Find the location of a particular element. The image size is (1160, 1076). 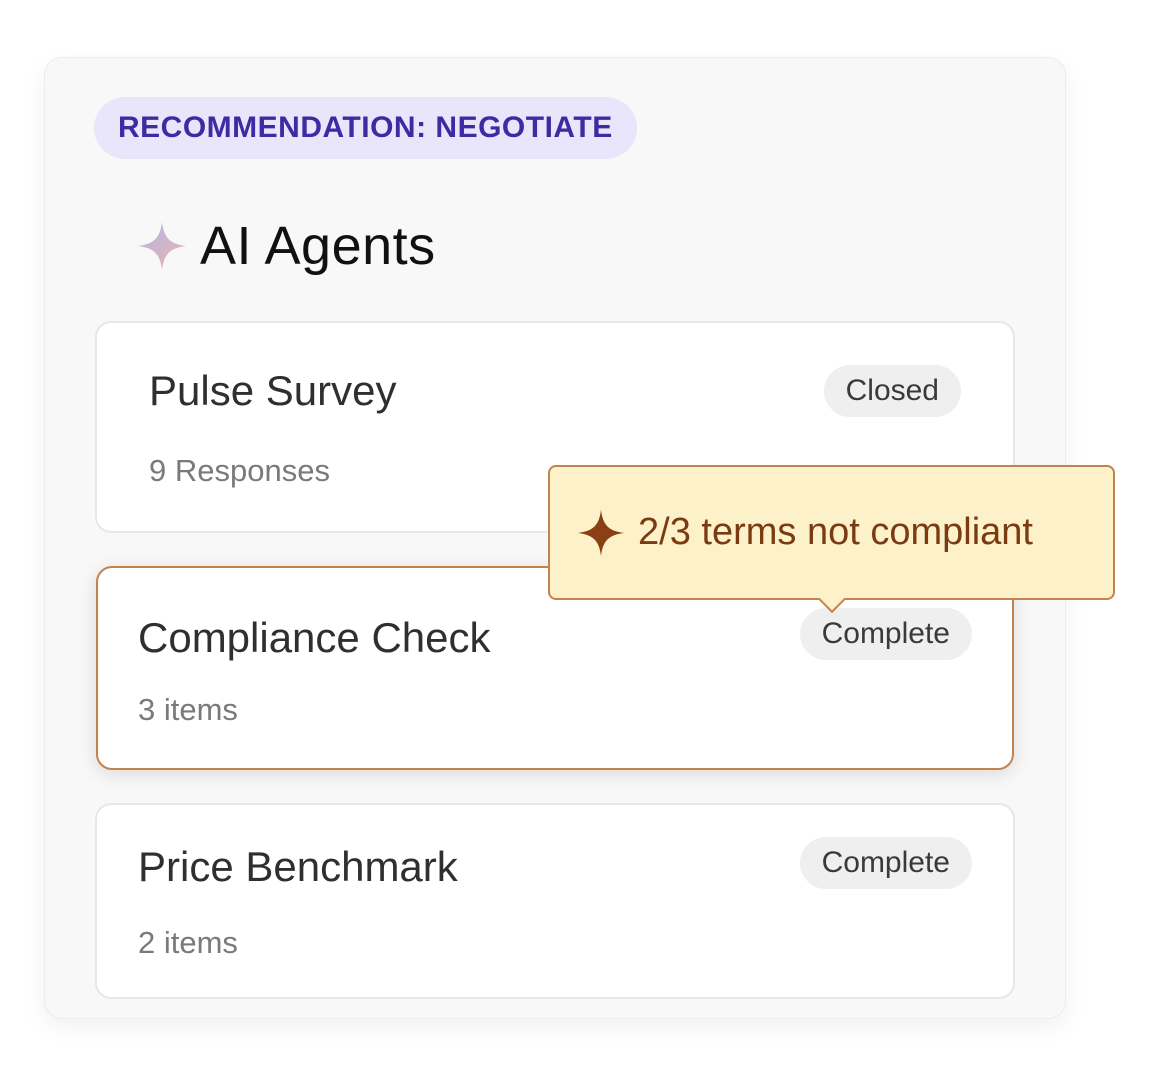

agent-card-price-benchmark: Price Benchmark 2 items Complete is located at coordinates (555, 901).